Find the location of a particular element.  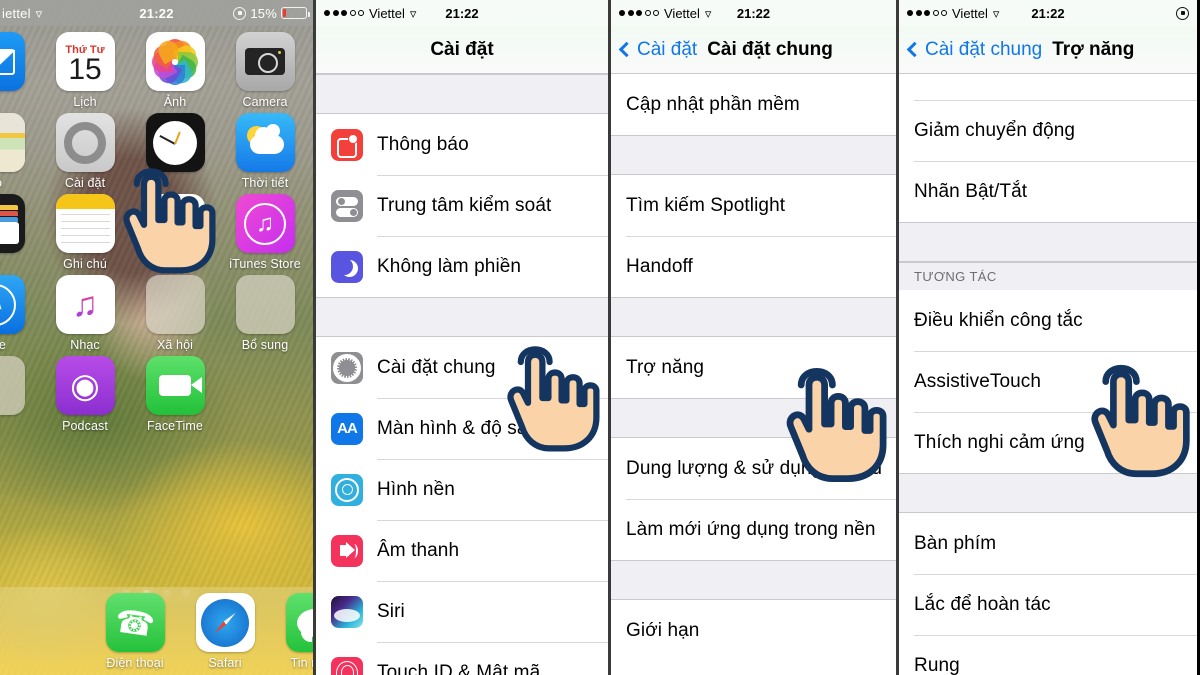

status-bar-right is located at coordinates (1182, 13).